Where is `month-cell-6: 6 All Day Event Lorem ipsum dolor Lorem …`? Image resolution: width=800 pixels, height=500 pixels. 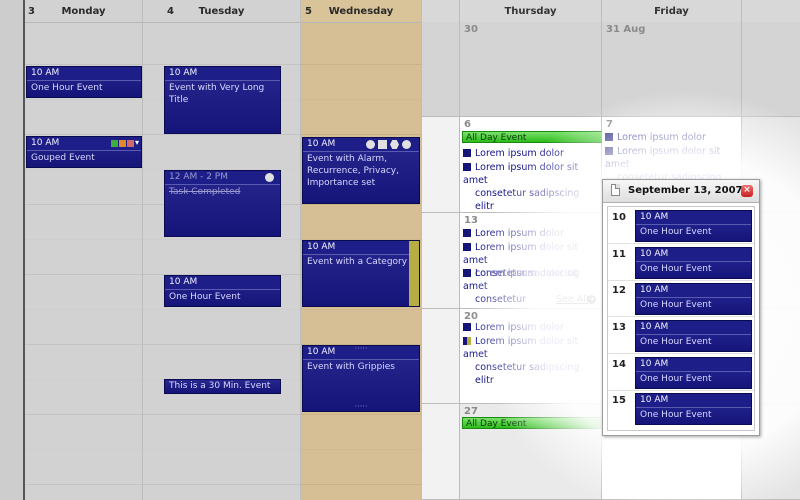
month-cell-6: 6 All Day Event Lorem ipsum dolor Lorem … is located at coordinates (531, 165).